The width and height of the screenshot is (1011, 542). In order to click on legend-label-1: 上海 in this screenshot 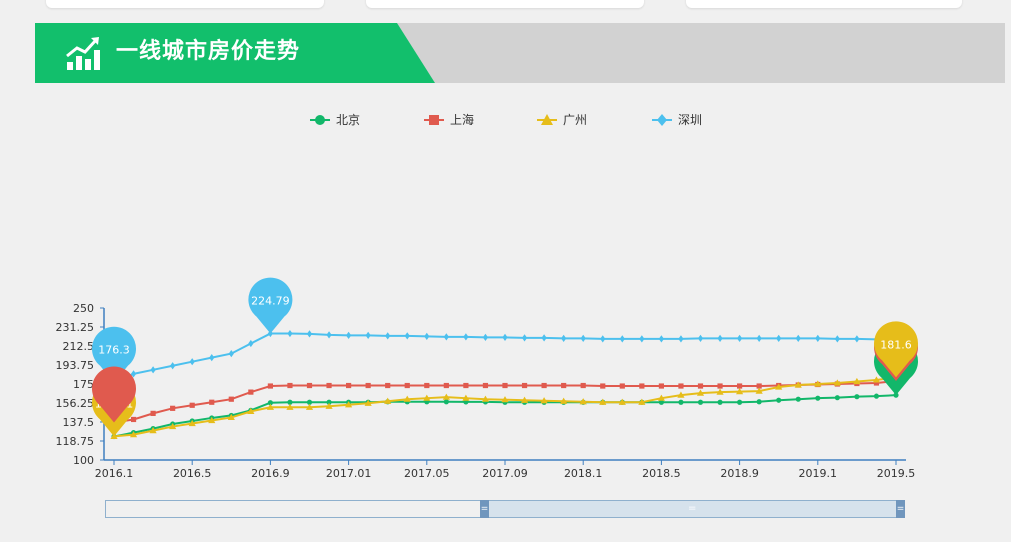, I will do `click(462, 119)`.